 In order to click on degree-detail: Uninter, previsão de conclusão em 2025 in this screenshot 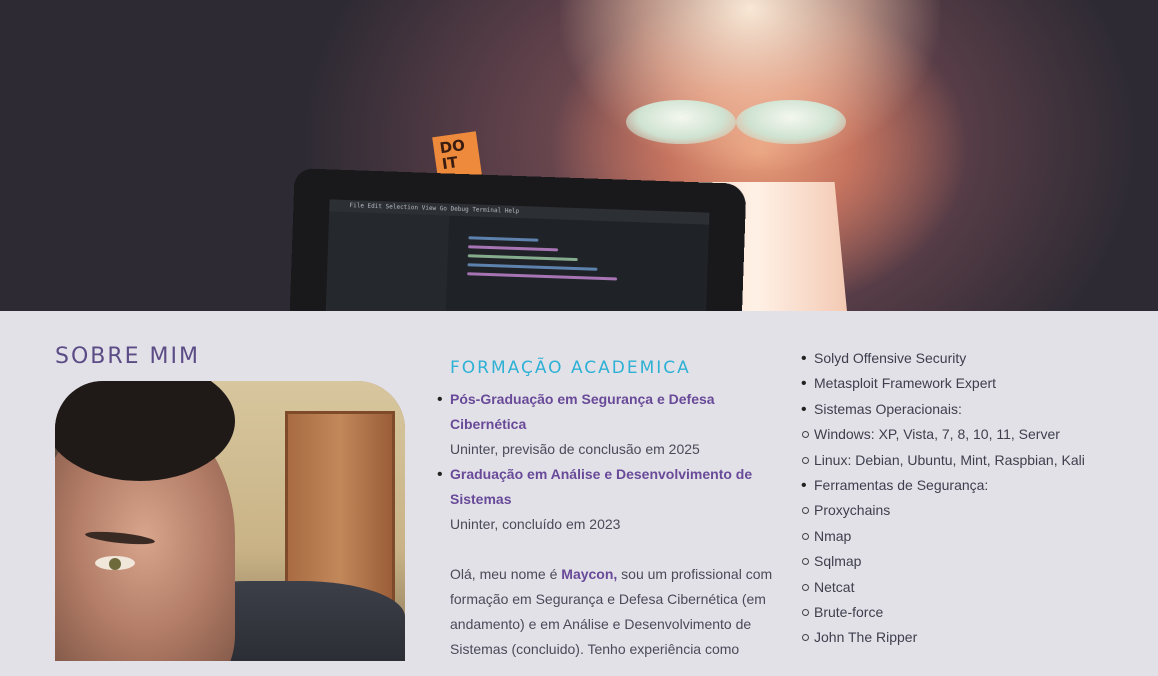, I will do `click(575, 449)`.